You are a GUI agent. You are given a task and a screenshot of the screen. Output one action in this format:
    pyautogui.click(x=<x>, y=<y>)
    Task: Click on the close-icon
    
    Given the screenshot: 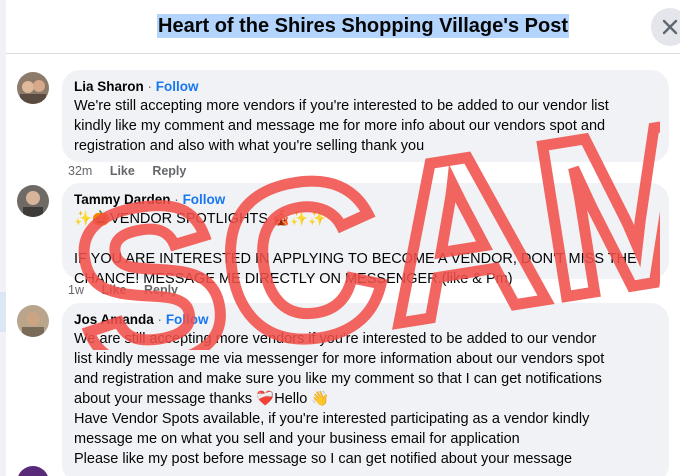 What is the action you would take?
    pyautogui.click(x=670, y=27)
    